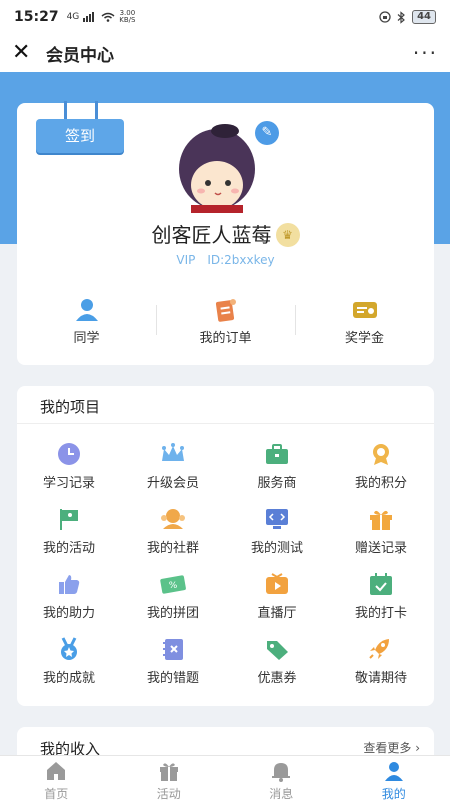 This screenshot has width=450, height=800. Describe the element at coordinates (69, 454) in the screenshot. I see `clock-icon` at that location.